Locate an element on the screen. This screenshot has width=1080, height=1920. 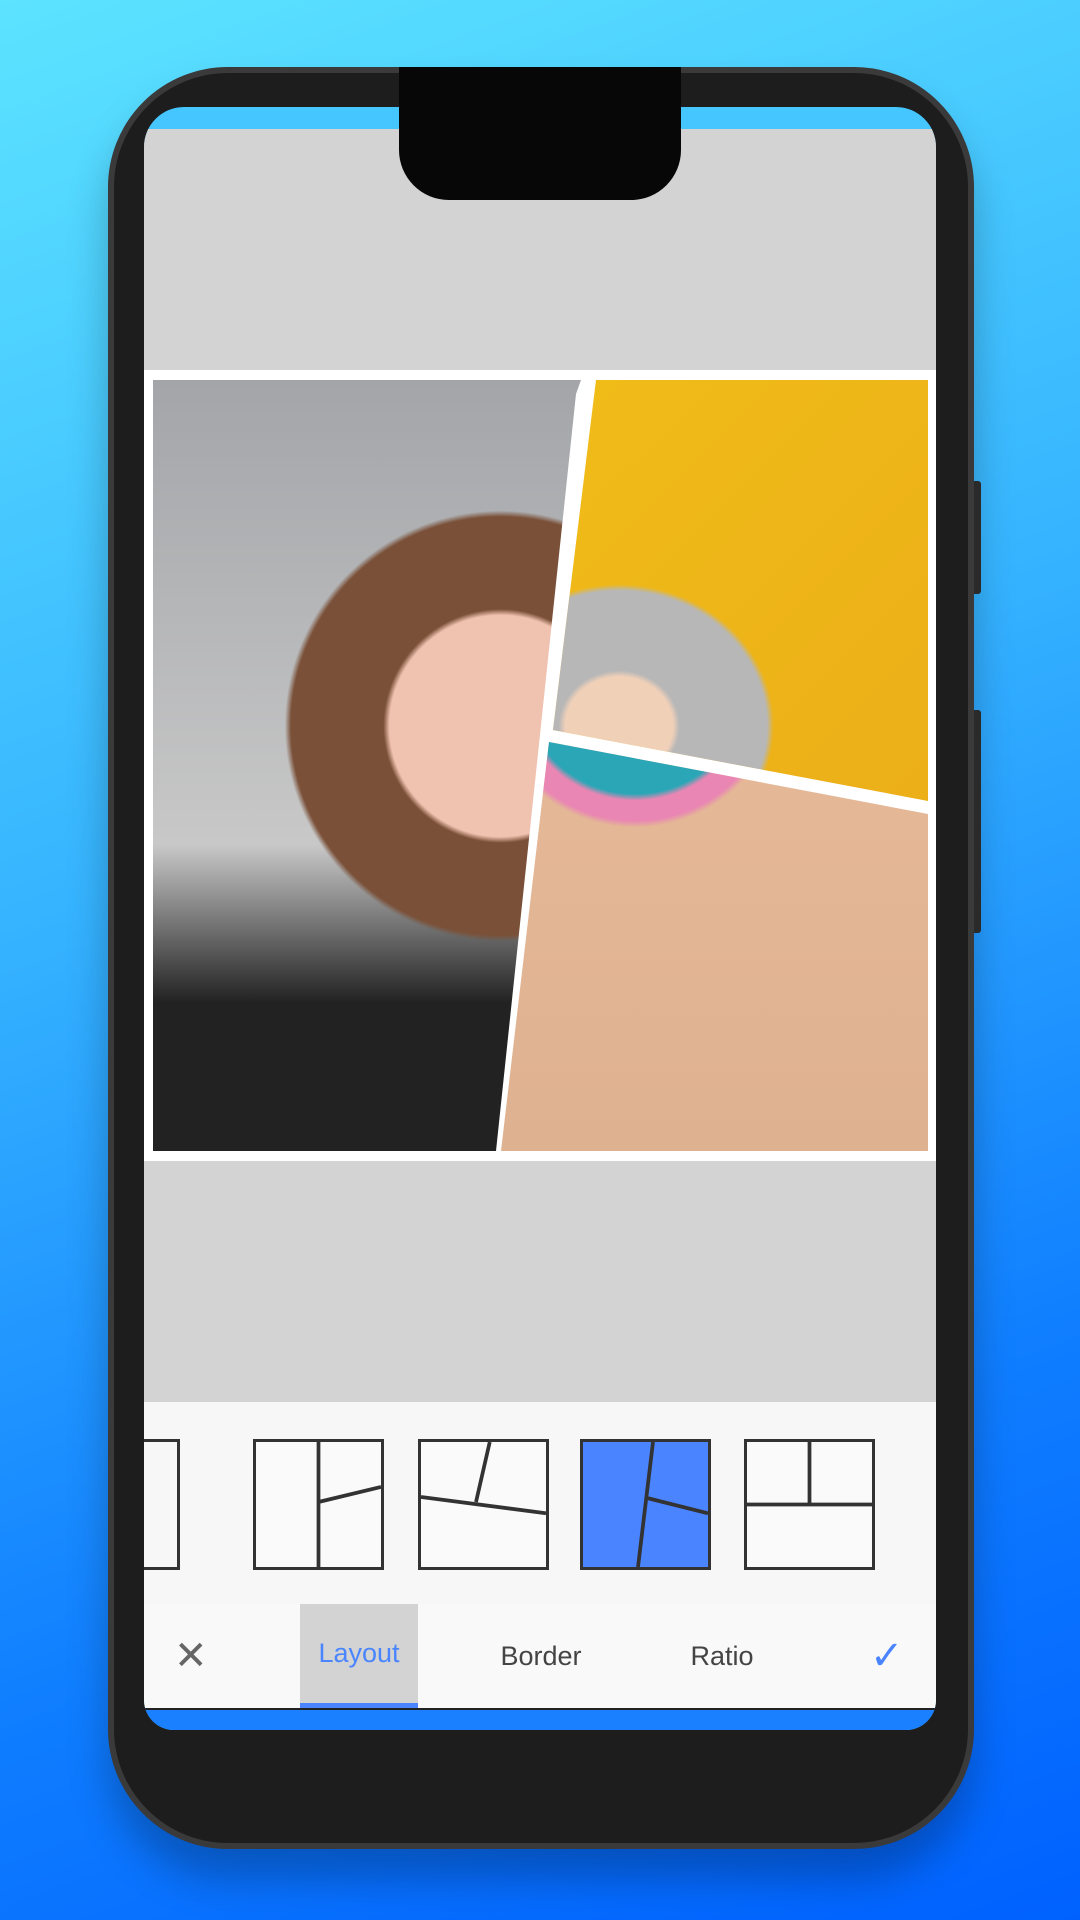
layout-picker is located at coordinates (540, 1503).